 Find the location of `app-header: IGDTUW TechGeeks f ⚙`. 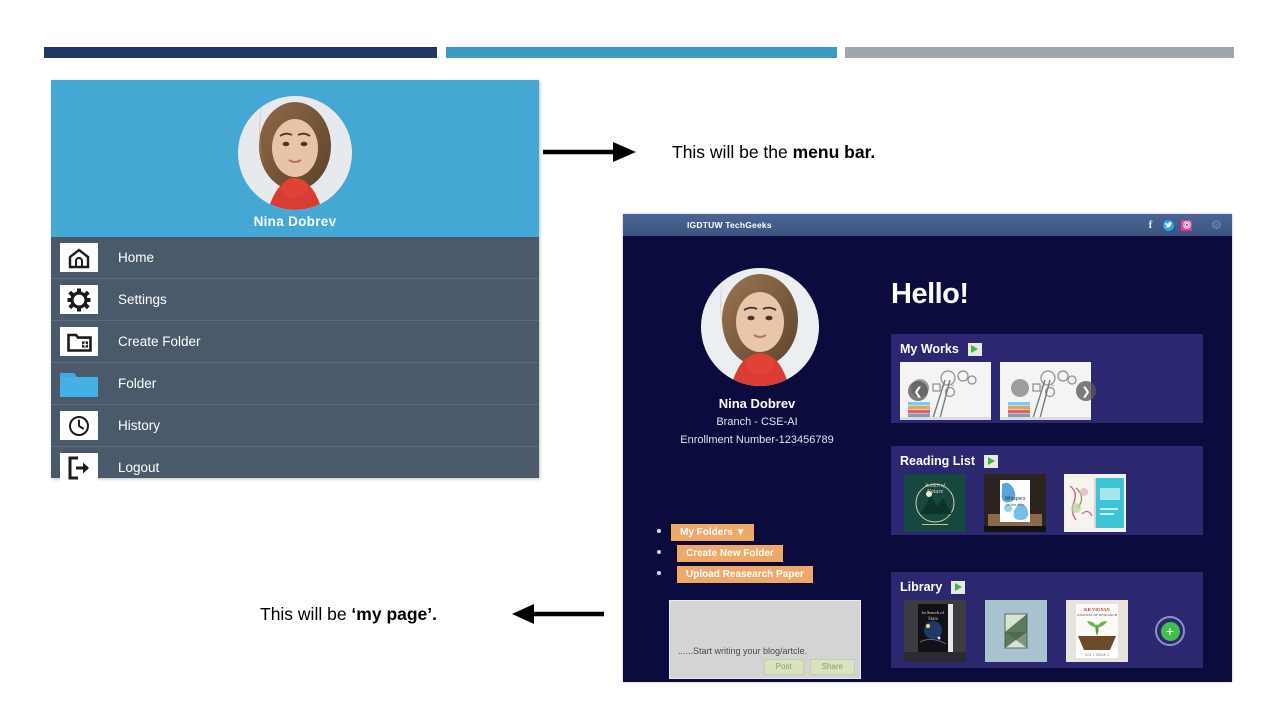

app-header: IGDTUW TechGeeks f ⚙ is located at coordinates (927, 225).